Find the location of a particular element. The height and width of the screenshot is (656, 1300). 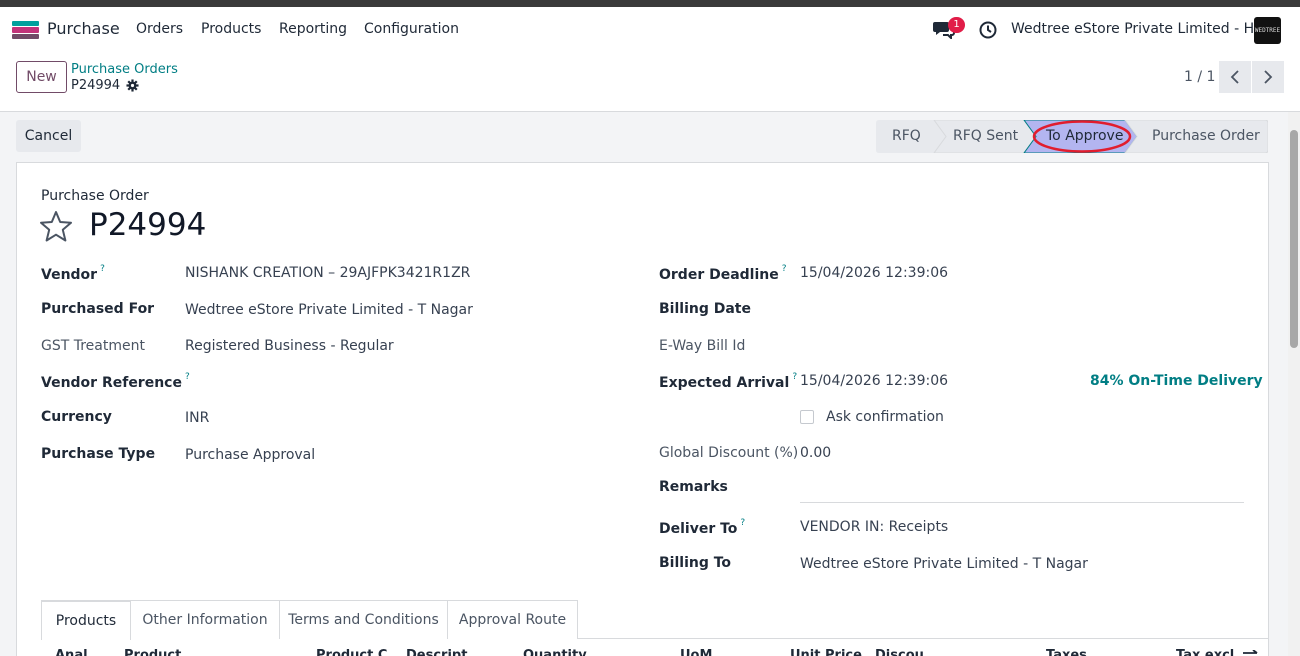

column-header-product-code: Product C is located at coordinates (351, 652).